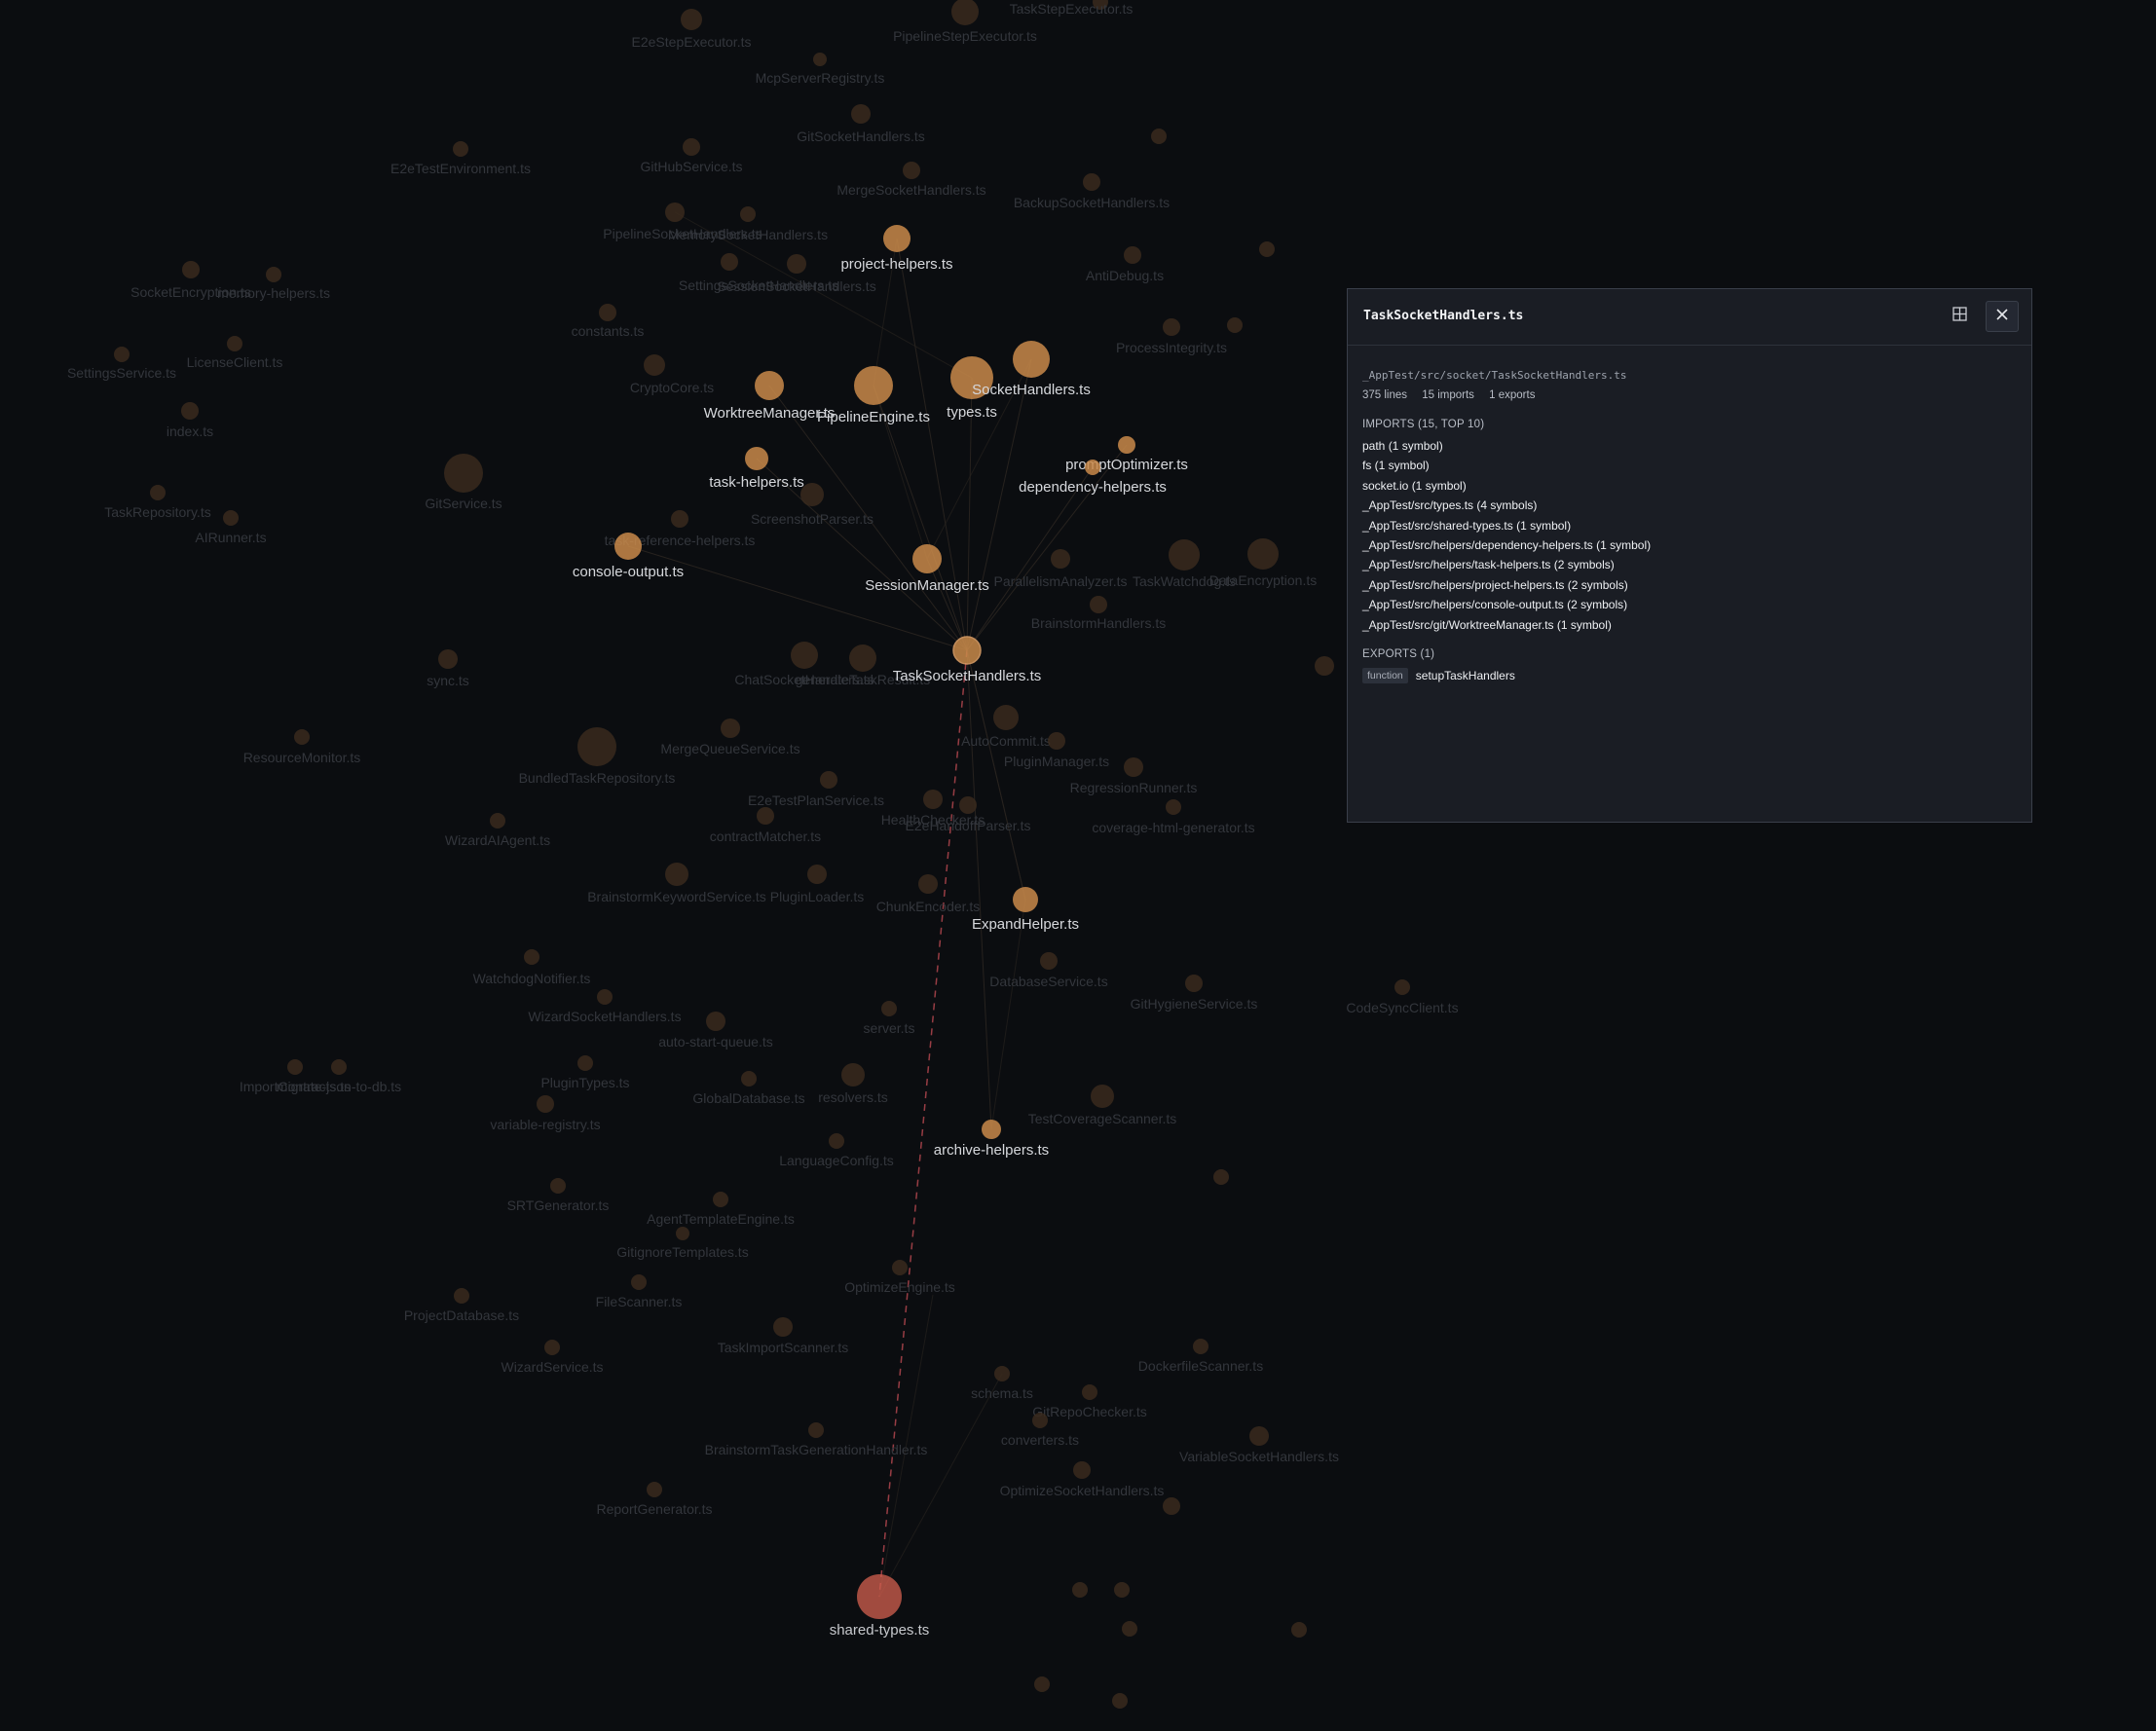  Describe the element at coordinates (1690, 676) in the screenshot. I see `export-item: function setupTaskHandlers` at that location.